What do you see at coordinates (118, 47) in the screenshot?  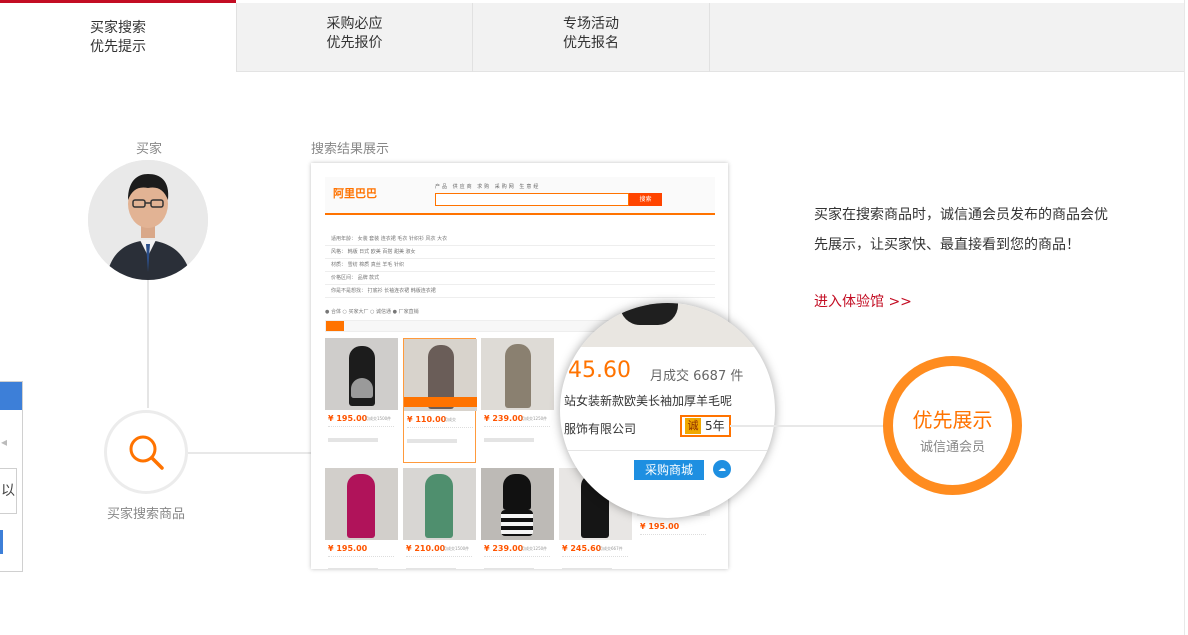 I see `tab-label-line2: 优先提示` at bounding box center [118, 47].